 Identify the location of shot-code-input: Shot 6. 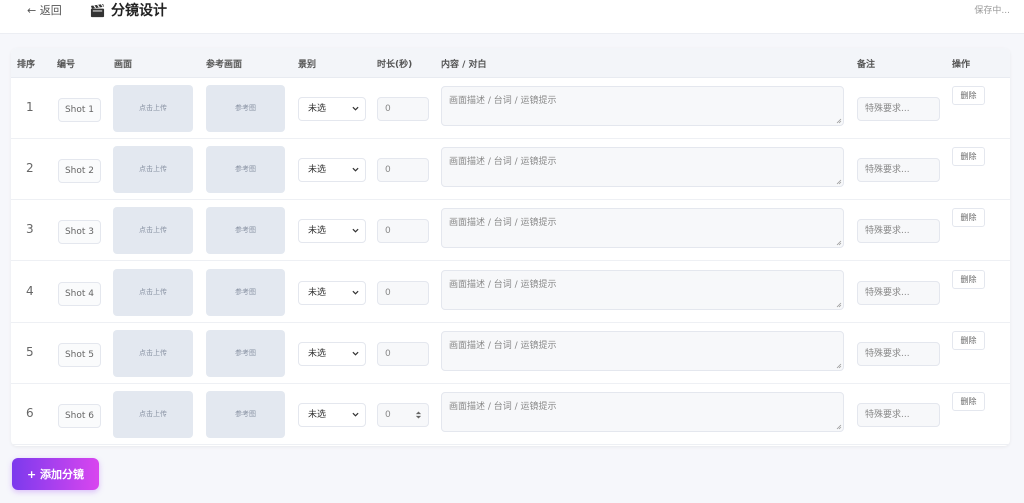
(79, 416).